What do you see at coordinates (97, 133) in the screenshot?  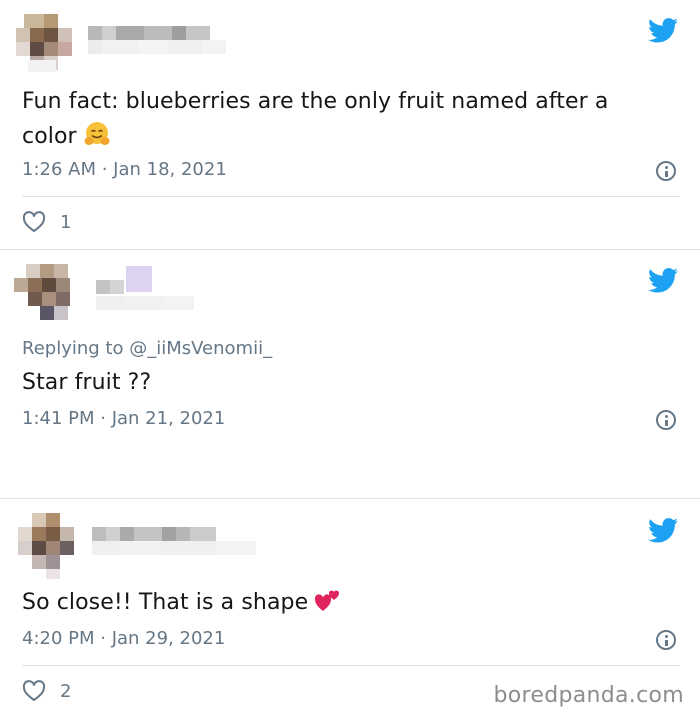 I see `hugging-face-emoji-icon` at bounding box center [97, 133].